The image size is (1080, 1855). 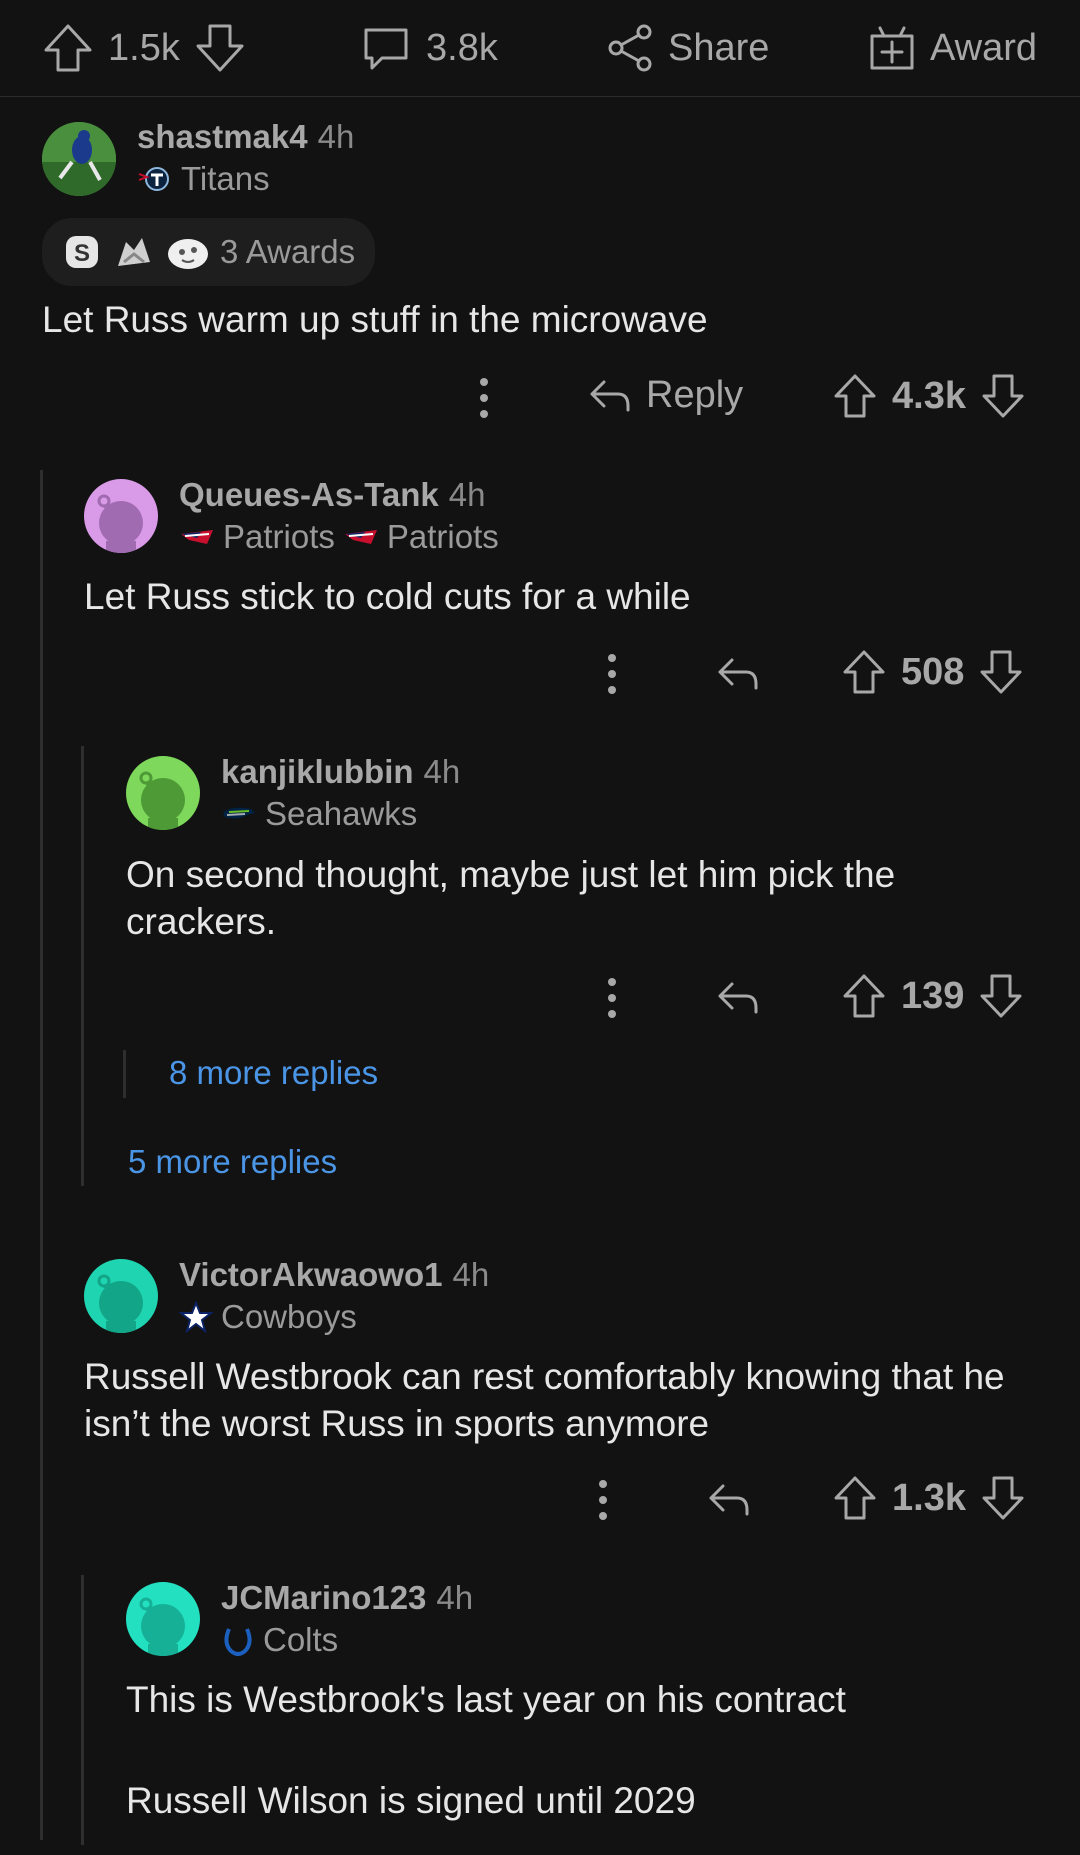 I want to click on post-upvote-count: 1.5k, so click(x=144, y=47).